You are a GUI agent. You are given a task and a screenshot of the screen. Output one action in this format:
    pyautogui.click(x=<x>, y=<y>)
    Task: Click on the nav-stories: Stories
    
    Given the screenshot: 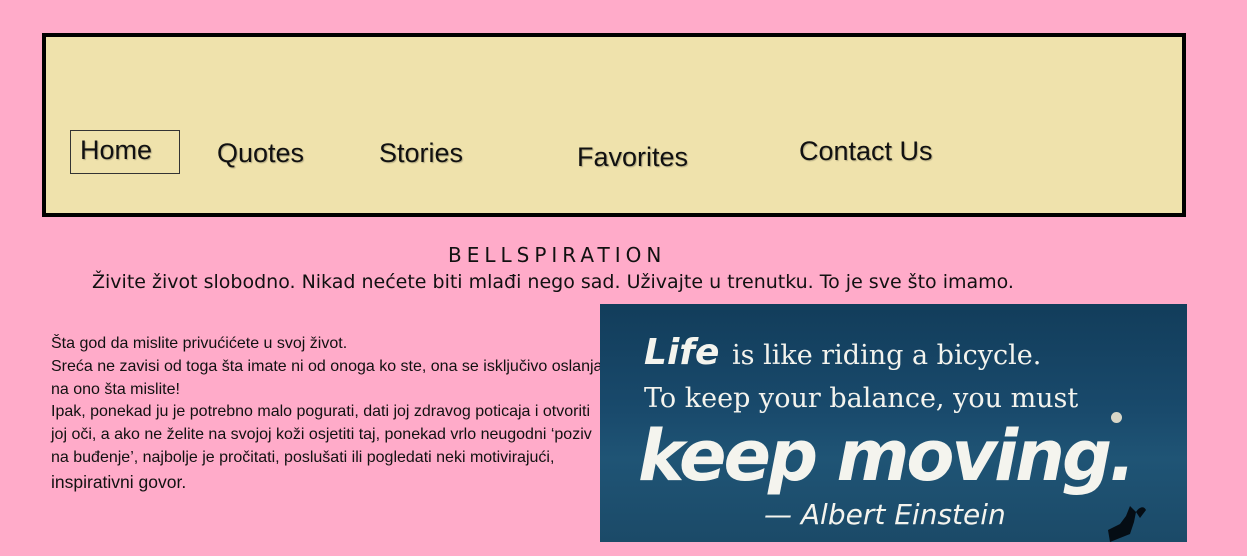 What is the action you would take?
    pyautogui.click(x=421, y=153)
    